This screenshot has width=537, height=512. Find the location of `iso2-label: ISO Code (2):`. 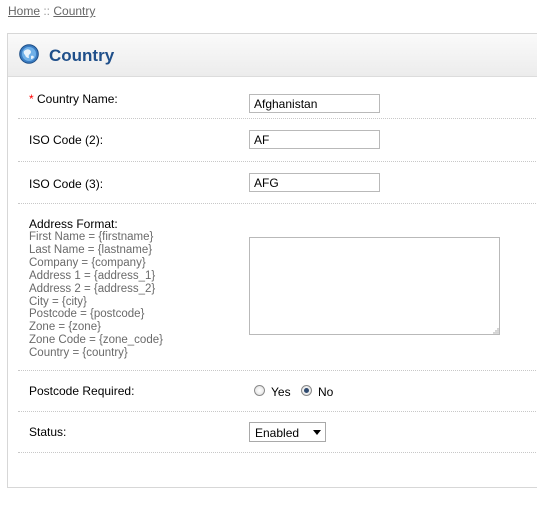

iso2-label: ISO Code (2): is located at coordinates (66, 140).